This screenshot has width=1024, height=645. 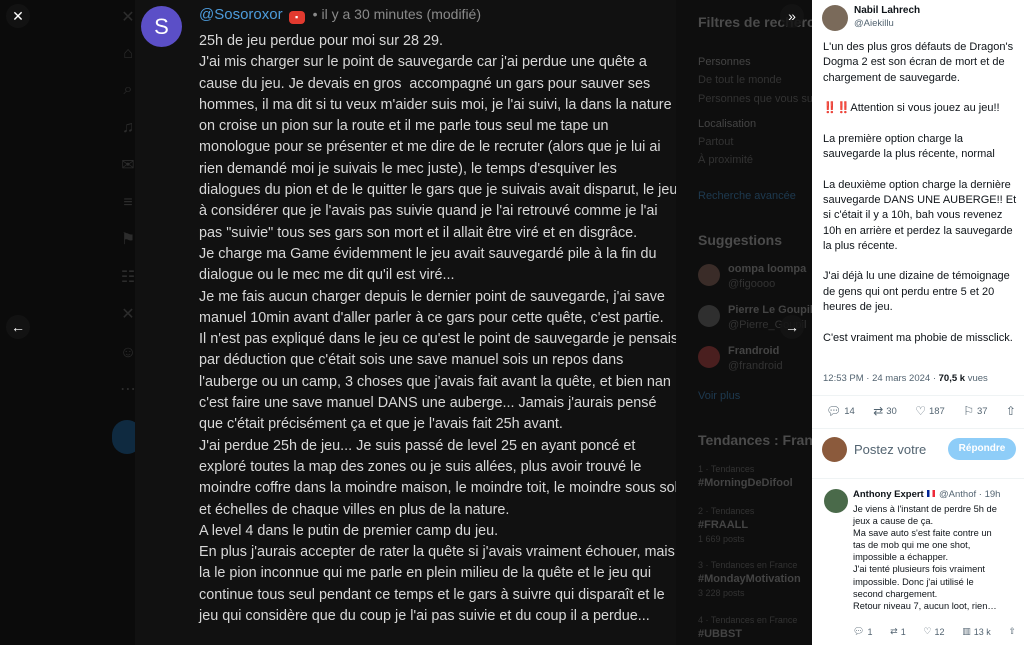 What do you see at coordinates (401, 14) in the screenshot?
I see `timestamp: il y a 30 minutes (modifié)` at bounding box center [401, 14].